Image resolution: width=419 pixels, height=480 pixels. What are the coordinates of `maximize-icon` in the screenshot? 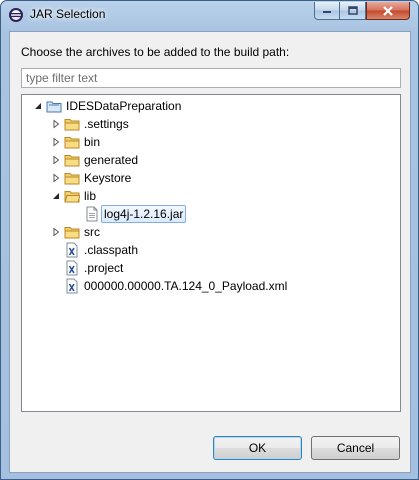 It's located at (352, 10).